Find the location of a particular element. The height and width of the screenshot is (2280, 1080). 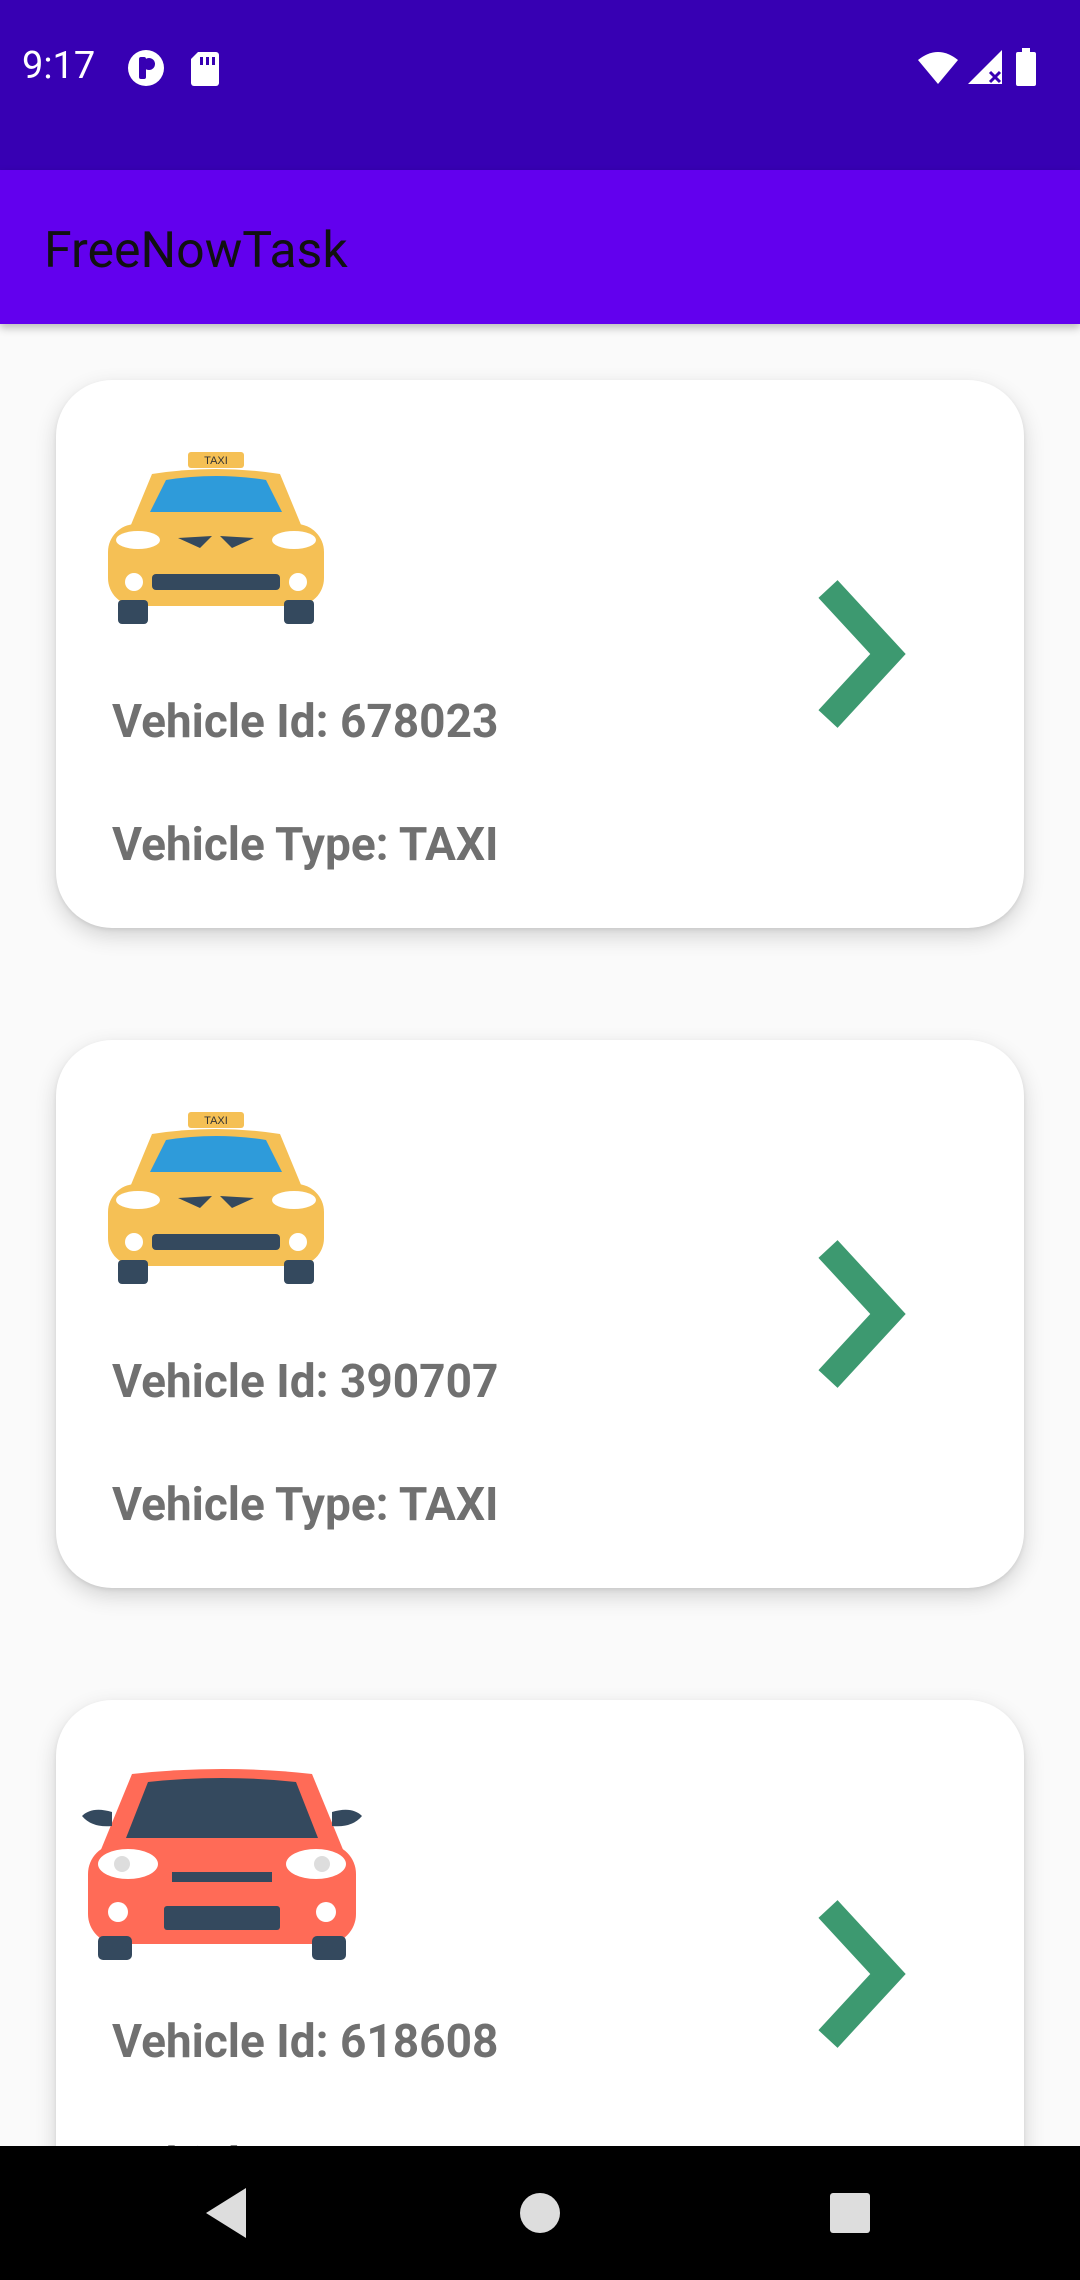

vehicle-id-label: Vehicle Id: 390707 is located at coordinates (305, 1382).